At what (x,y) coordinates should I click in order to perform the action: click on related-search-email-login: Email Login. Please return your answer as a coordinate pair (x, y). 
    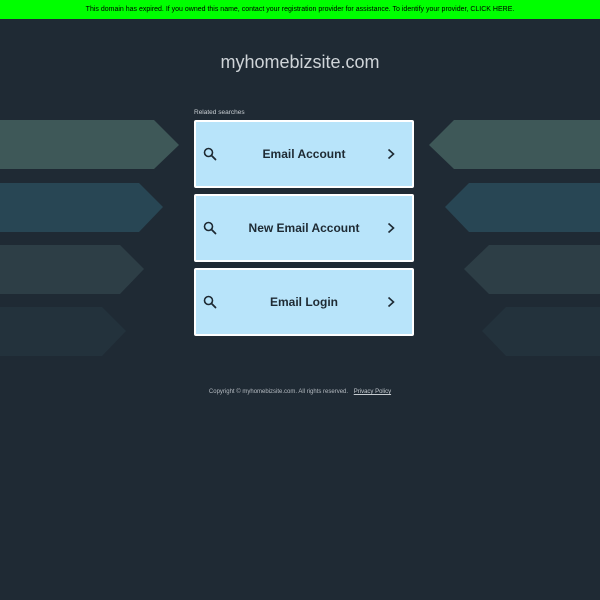
    Looking at the image, I should click on (304, 302).